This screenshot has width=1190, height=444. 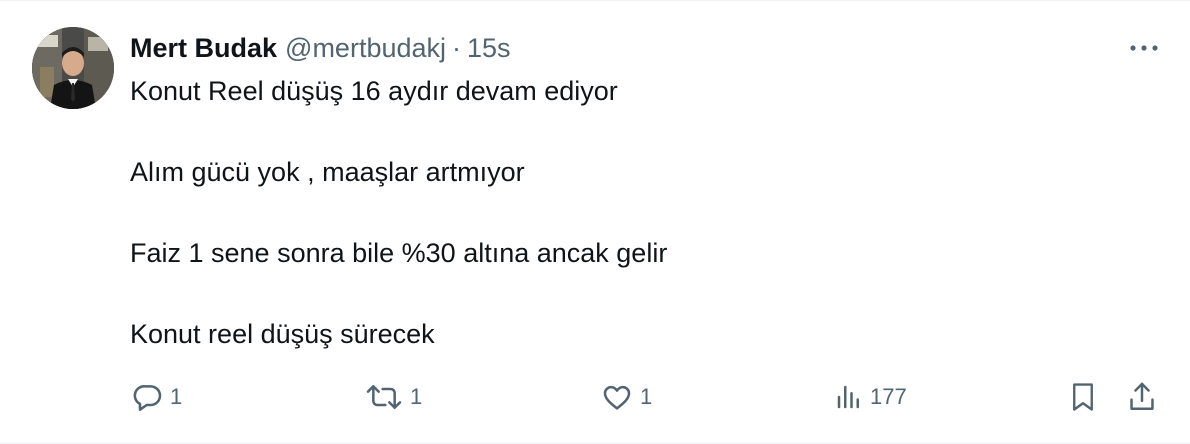 I want to click on avatar, so click(x=73, y=68).